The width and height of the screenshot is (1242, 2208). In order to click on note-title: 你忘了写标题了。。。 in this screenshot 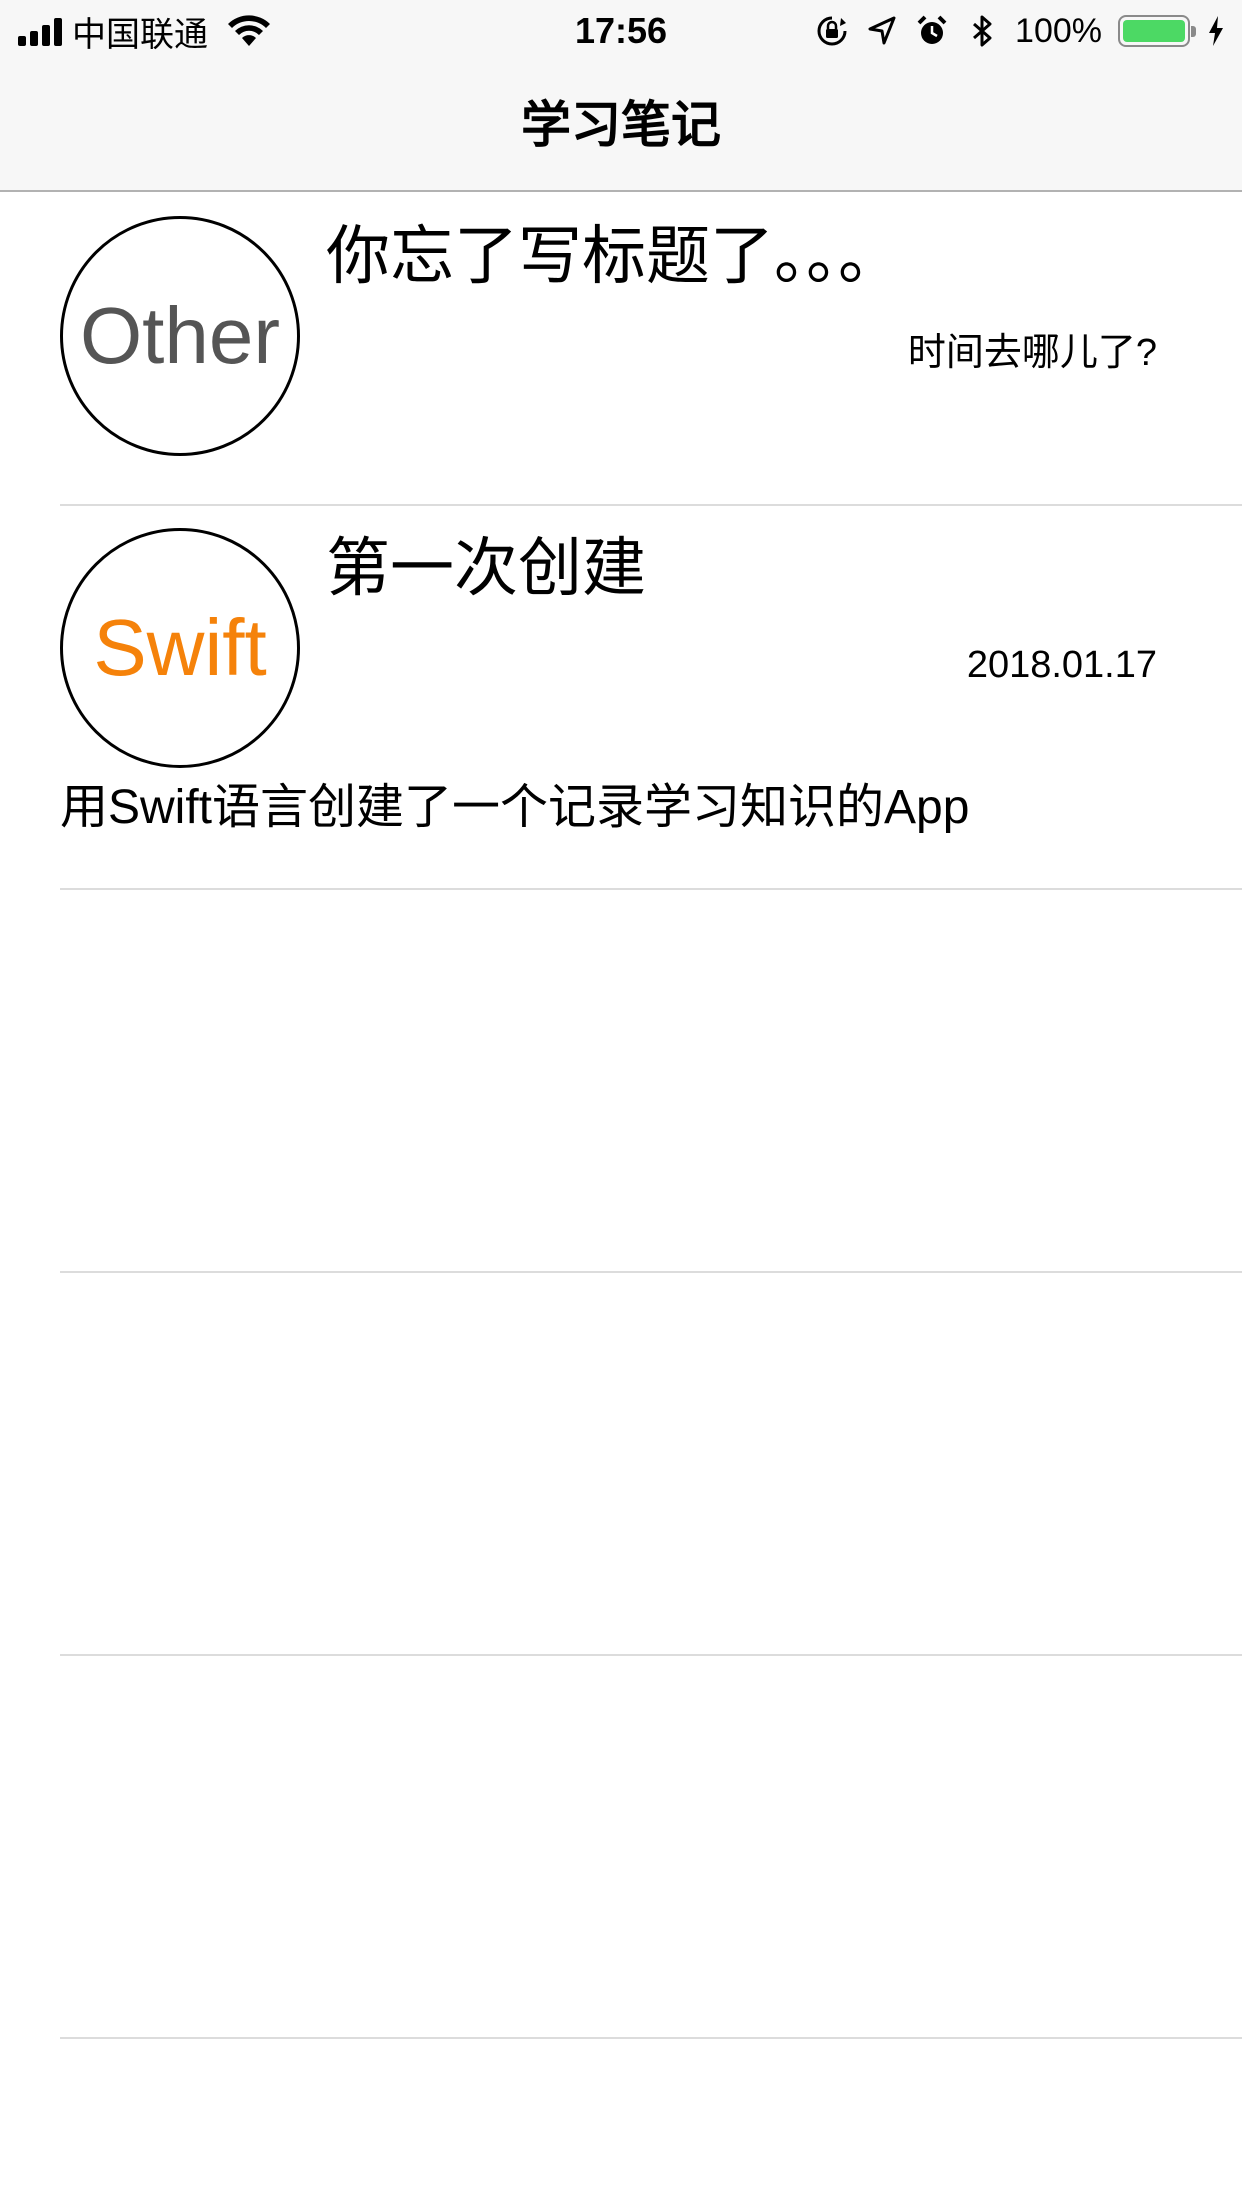, I will do `click(614, 256)`.